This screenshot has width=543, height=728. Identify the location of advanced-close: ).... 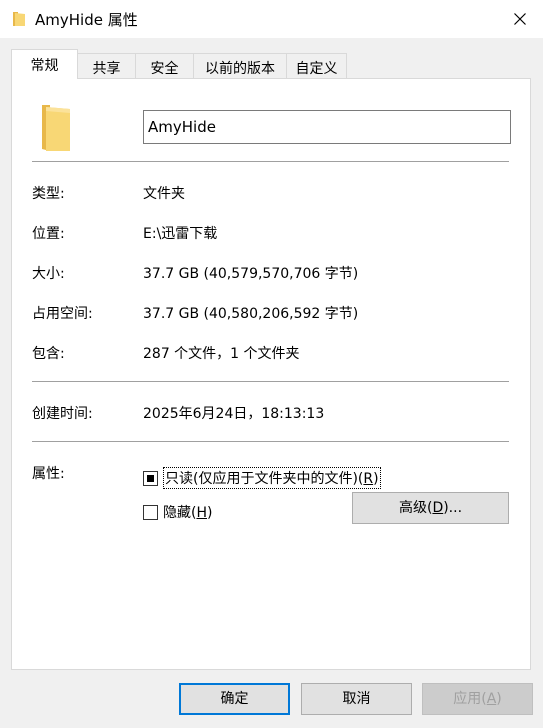
(453, 508).